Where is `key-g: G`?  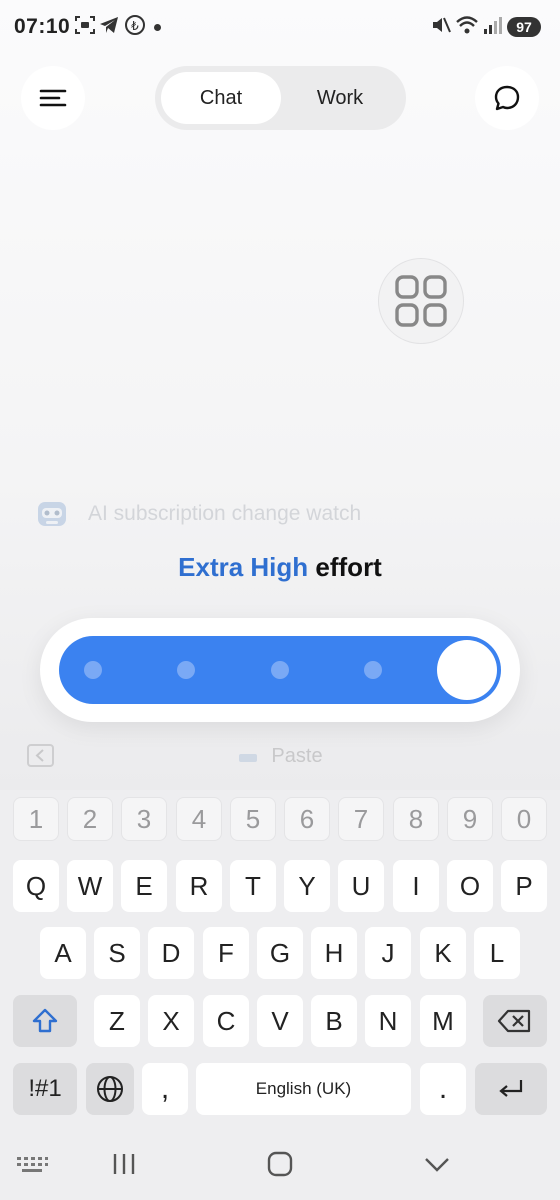 key-g: G is located at coordinates (280, 953).